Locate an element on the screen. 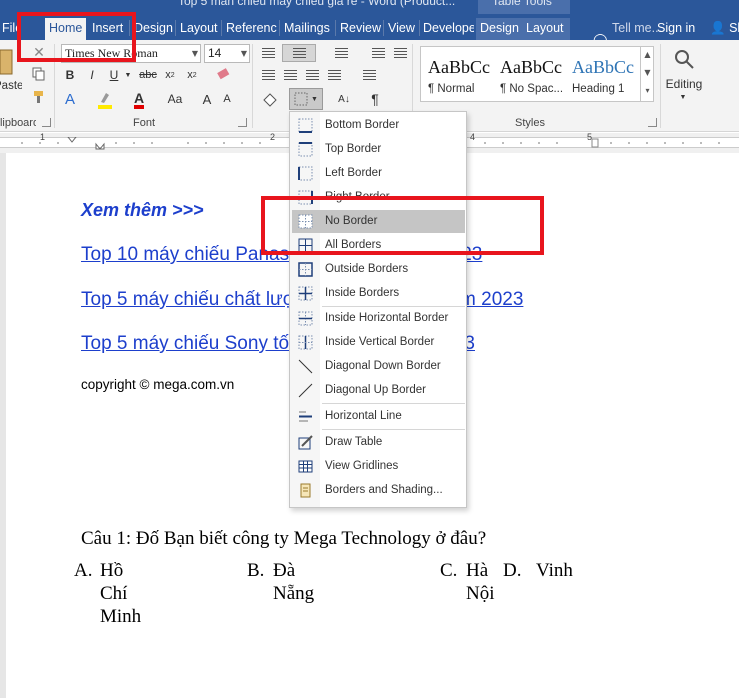 The image size is (739, 698). italic-button: I is located at coordinates (92, 75).